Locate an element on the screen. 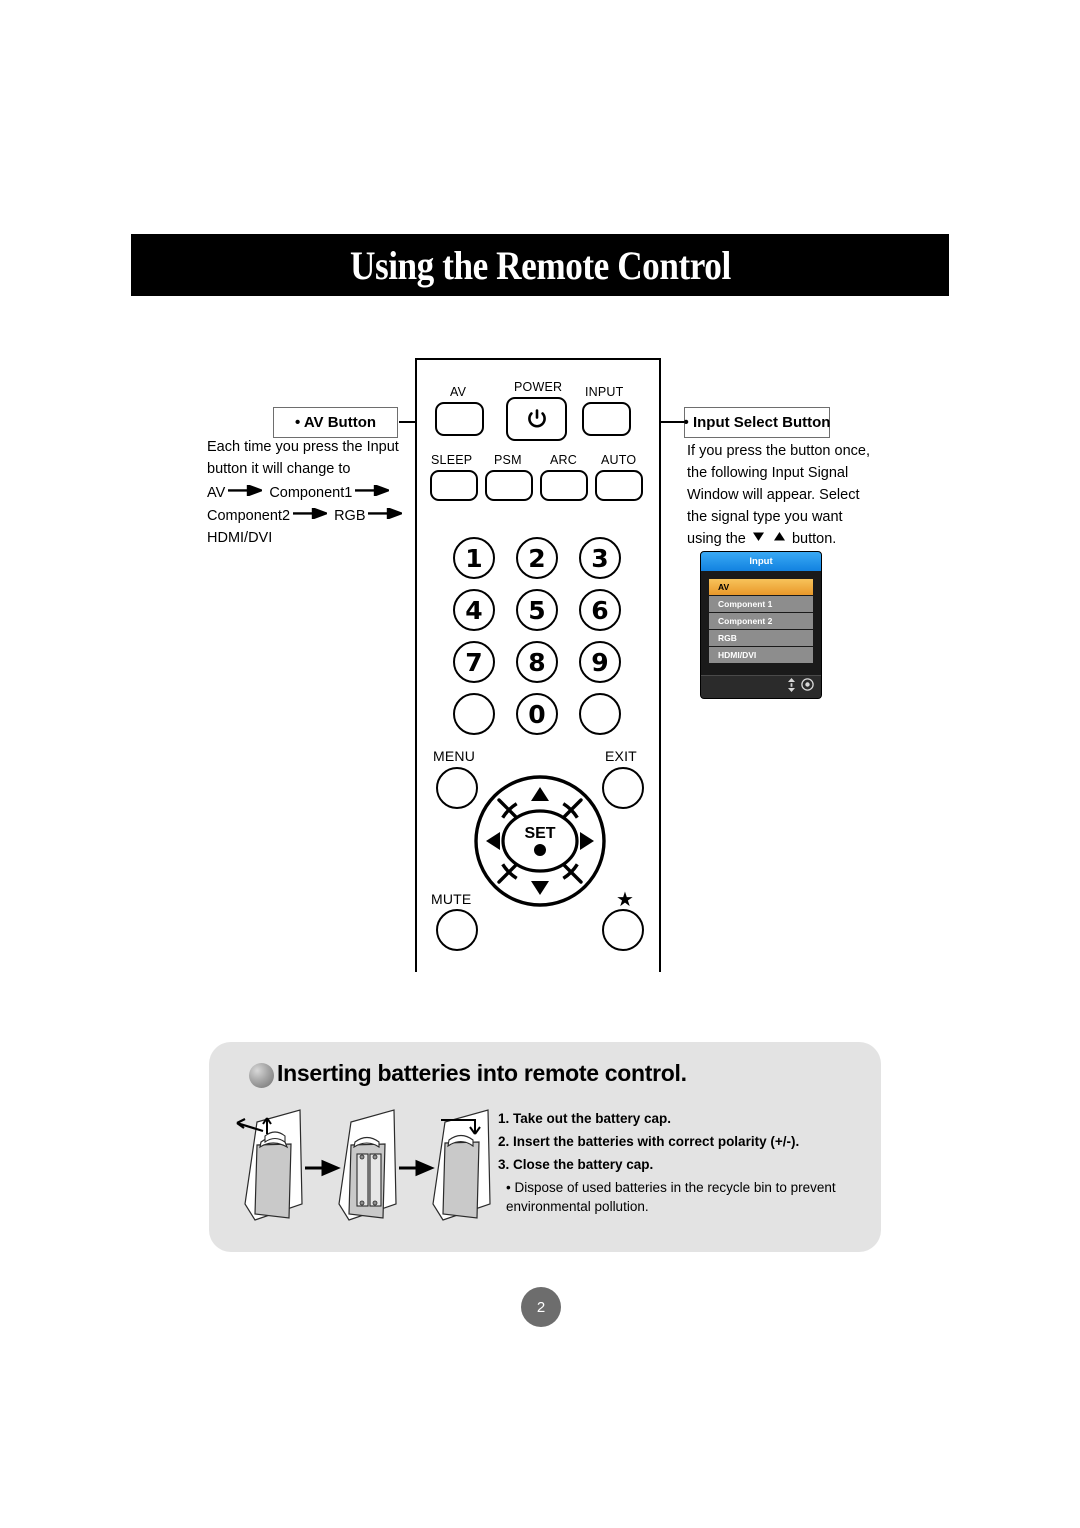 The width and height of the screenshot is (1080, 1528). remote-button-exit is located at coordinates (623, 788).